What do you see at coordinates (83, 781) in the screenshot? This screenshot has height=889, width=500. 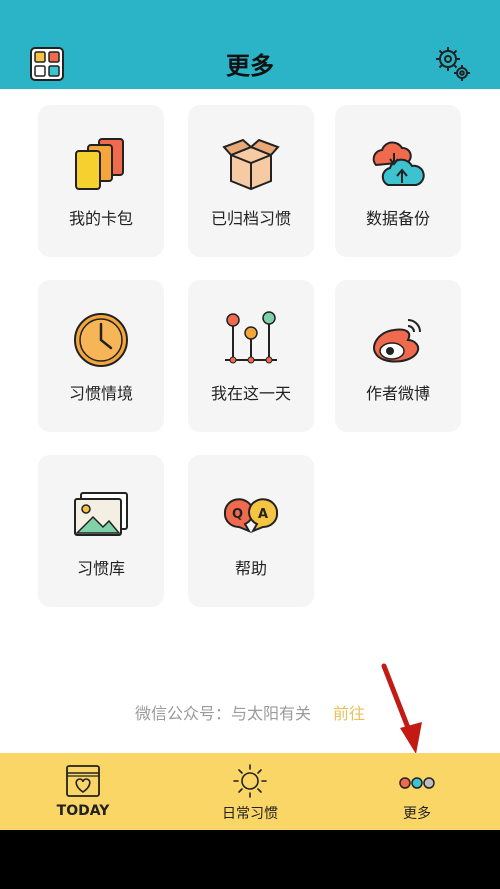 I see `calendar-heart-icon` at bounding box center [83, 781].